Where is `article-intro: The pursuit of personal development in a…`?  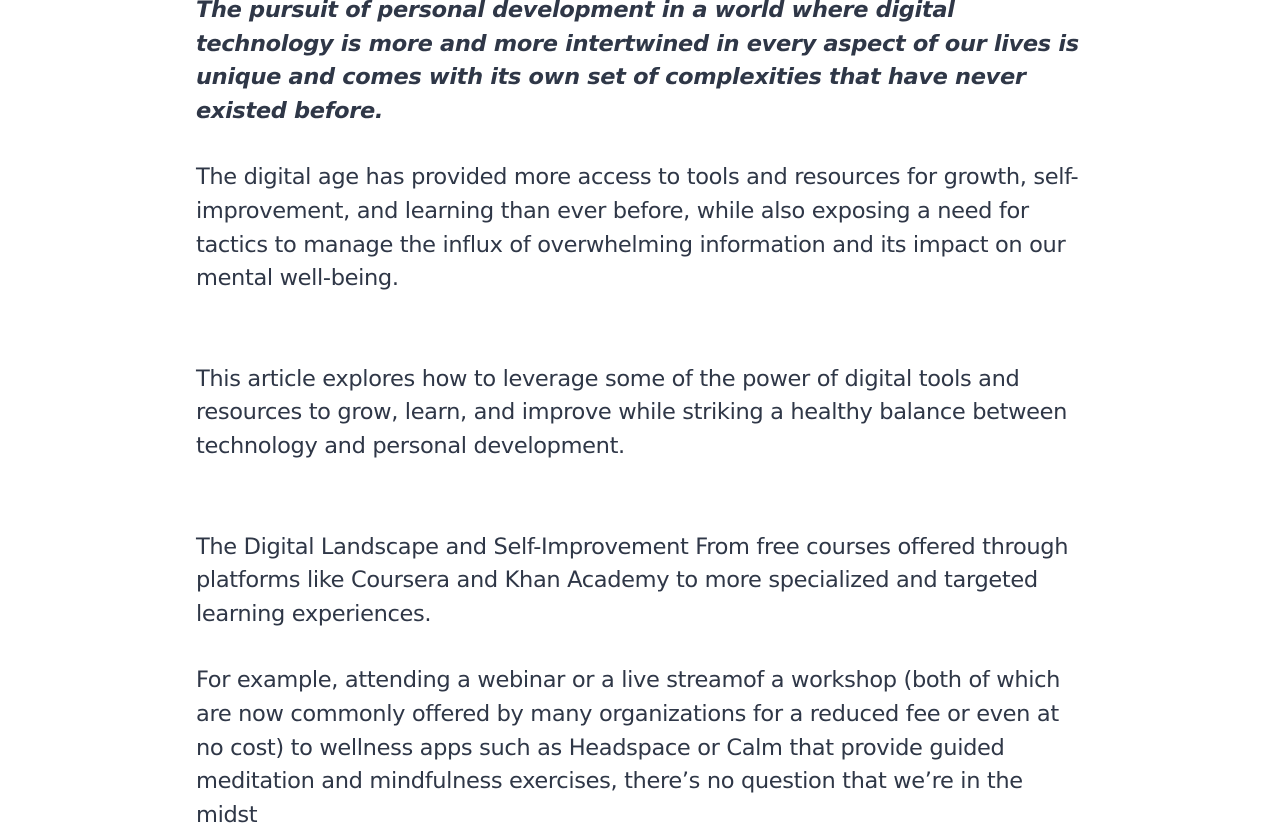 article-intro: The pursuit of personal development in a… is located at coordinates (637, 62).